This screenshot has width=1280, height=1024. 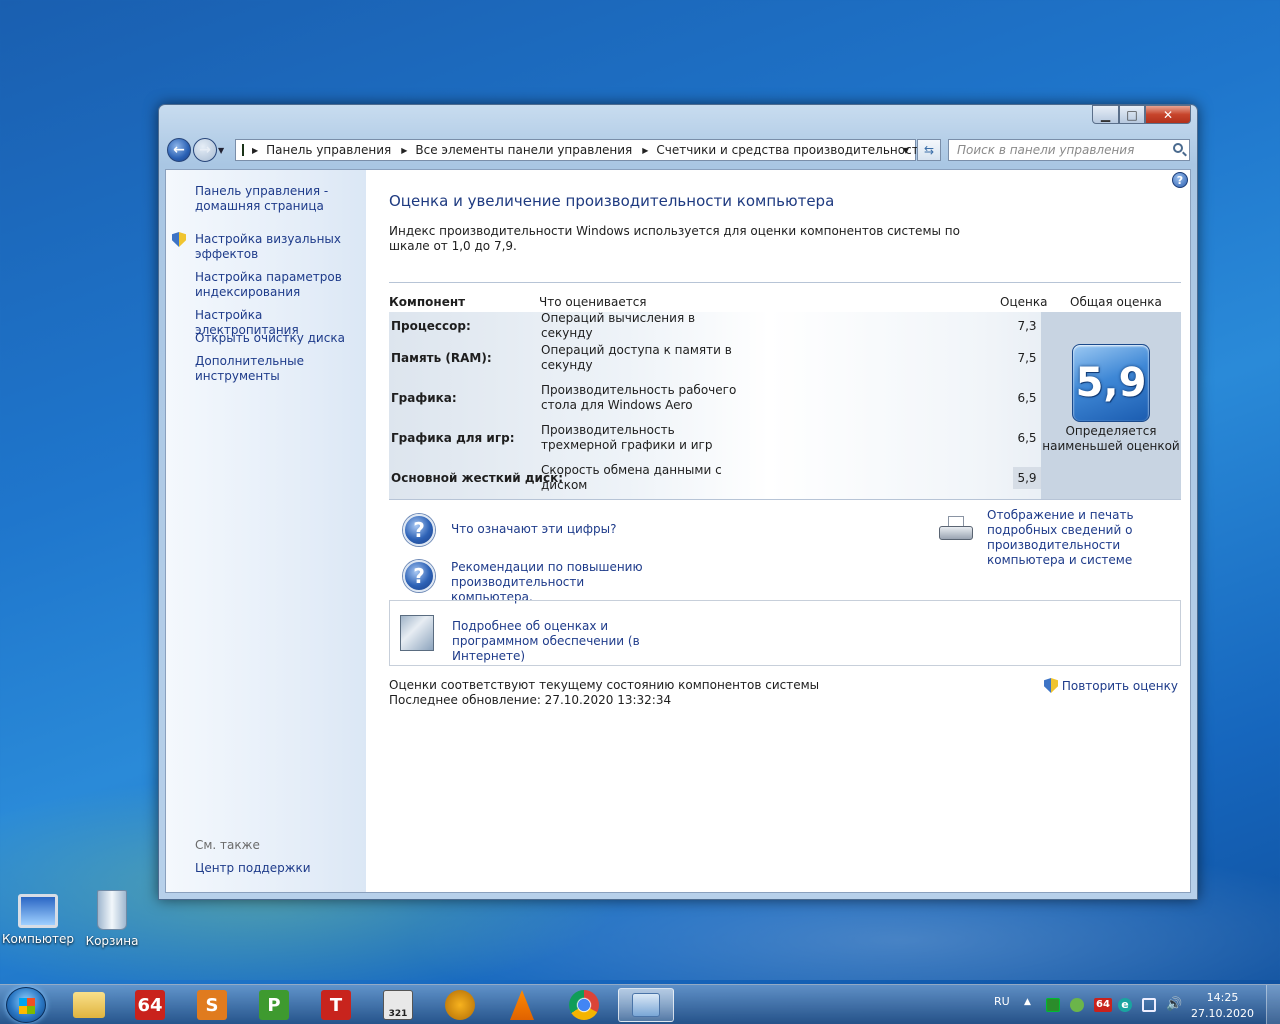 I want to click on taskbar-performance-window, so click(x=646, y=1005).